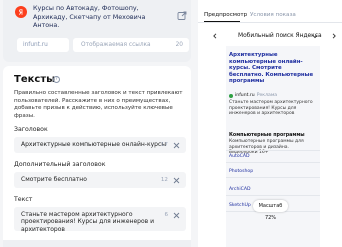  What do you see at coordinates (166, 215) in the screenshot?
I see `body-text-counter: 6` at bounding box center [166, 215].